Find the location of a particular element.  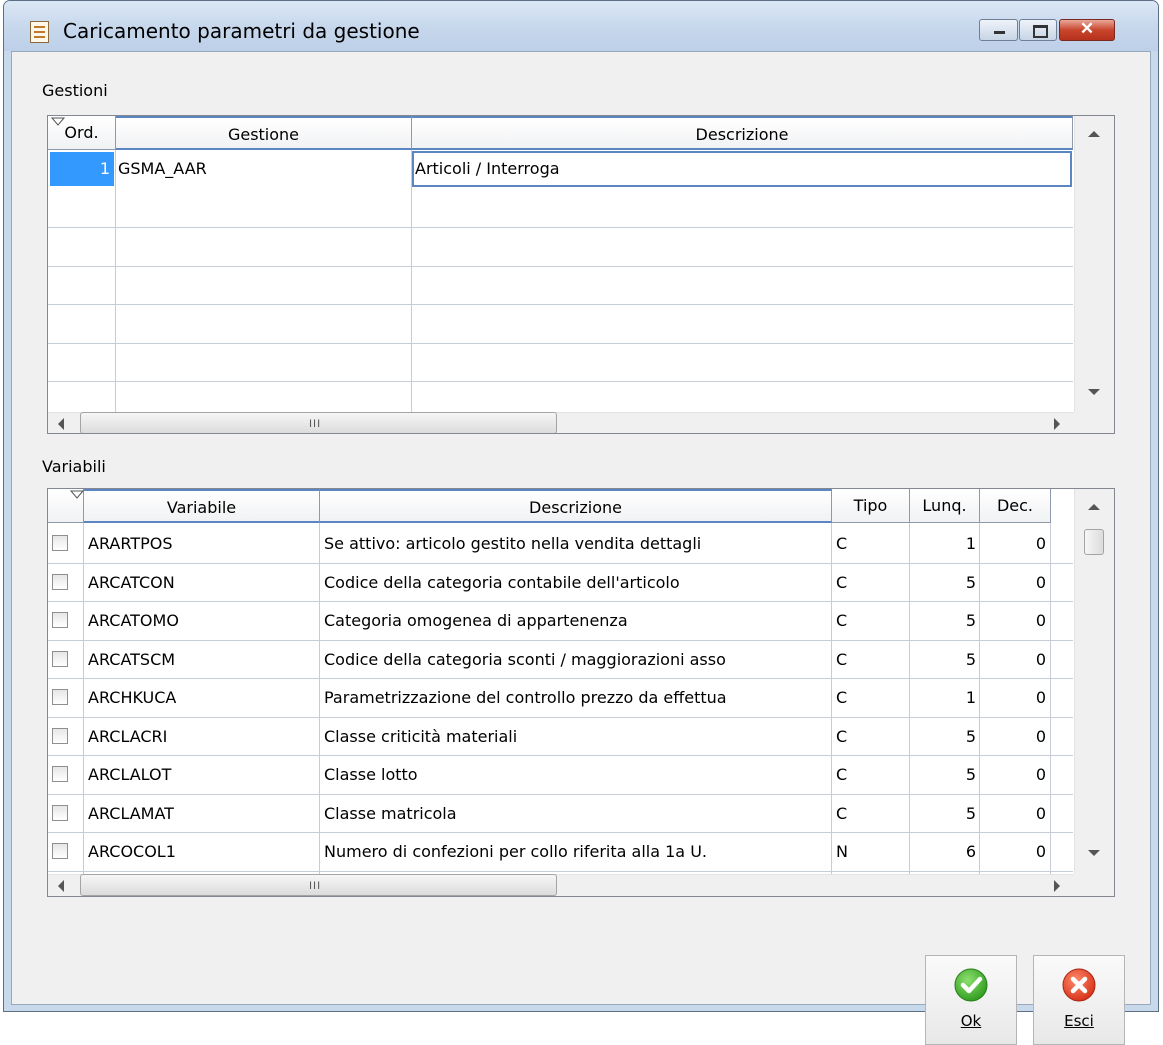

row-descrizione-cell: Categoria omogenea di appartenenza is located at coordinates (576, 621).